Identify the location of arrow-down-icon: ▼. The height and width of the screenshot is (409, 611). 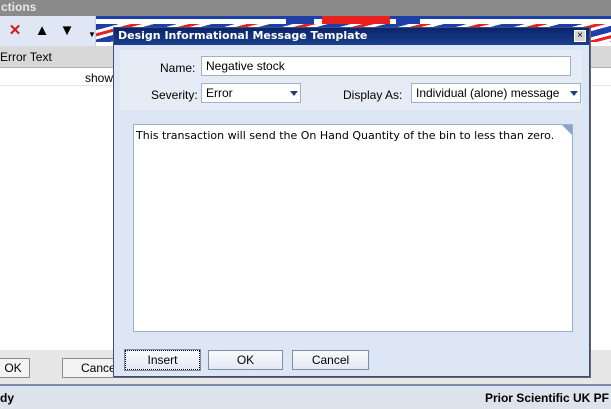
(67, 31).